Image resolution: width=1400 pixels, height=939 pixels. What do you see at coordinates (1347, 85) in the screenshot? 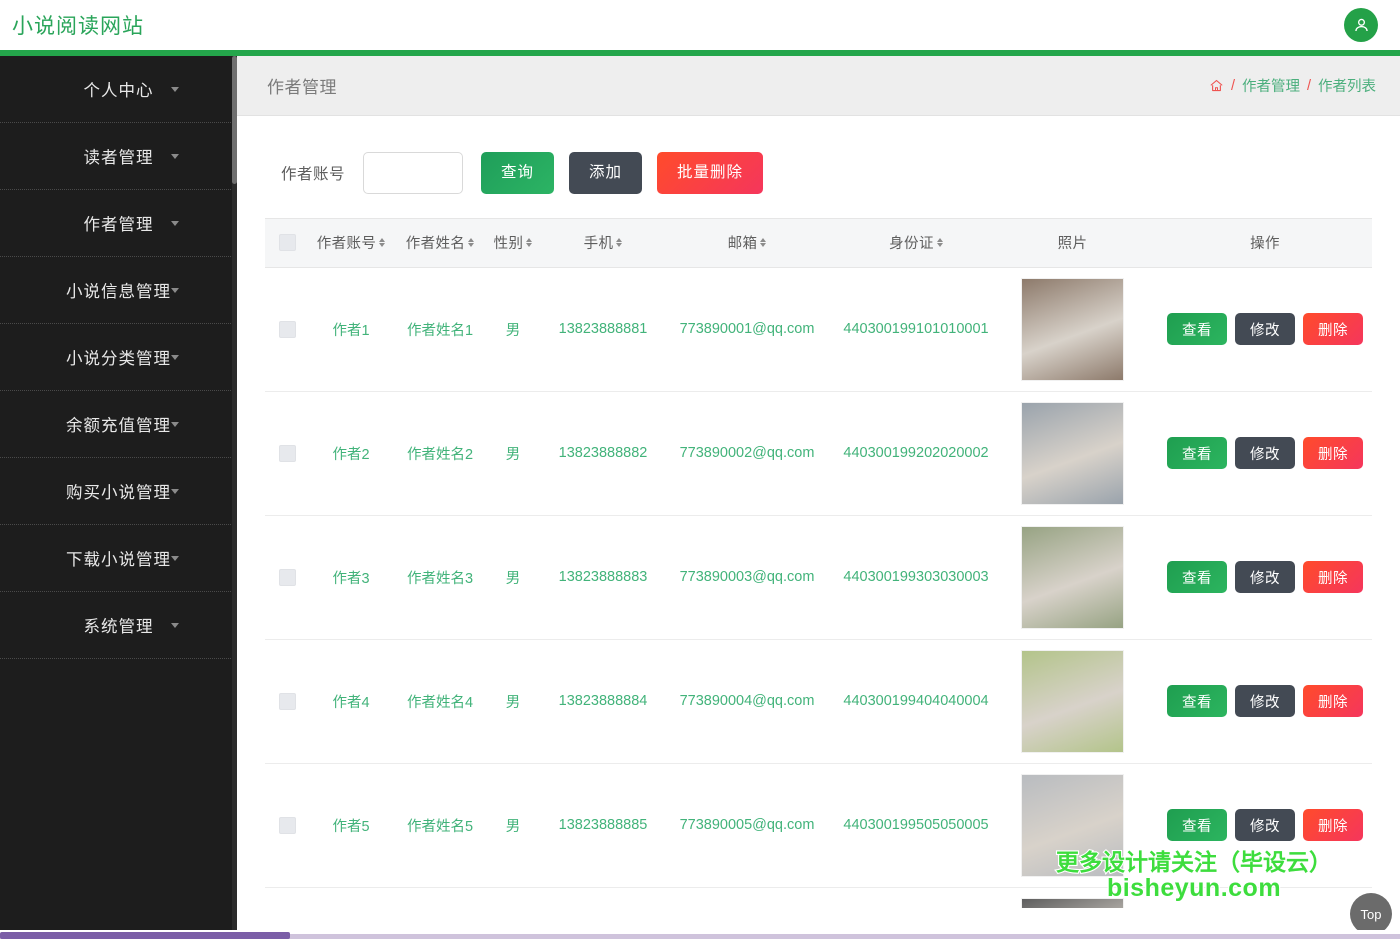
I see `breadcrumb-item-author-list: 作者列表` at bounding box center [1347, 85].